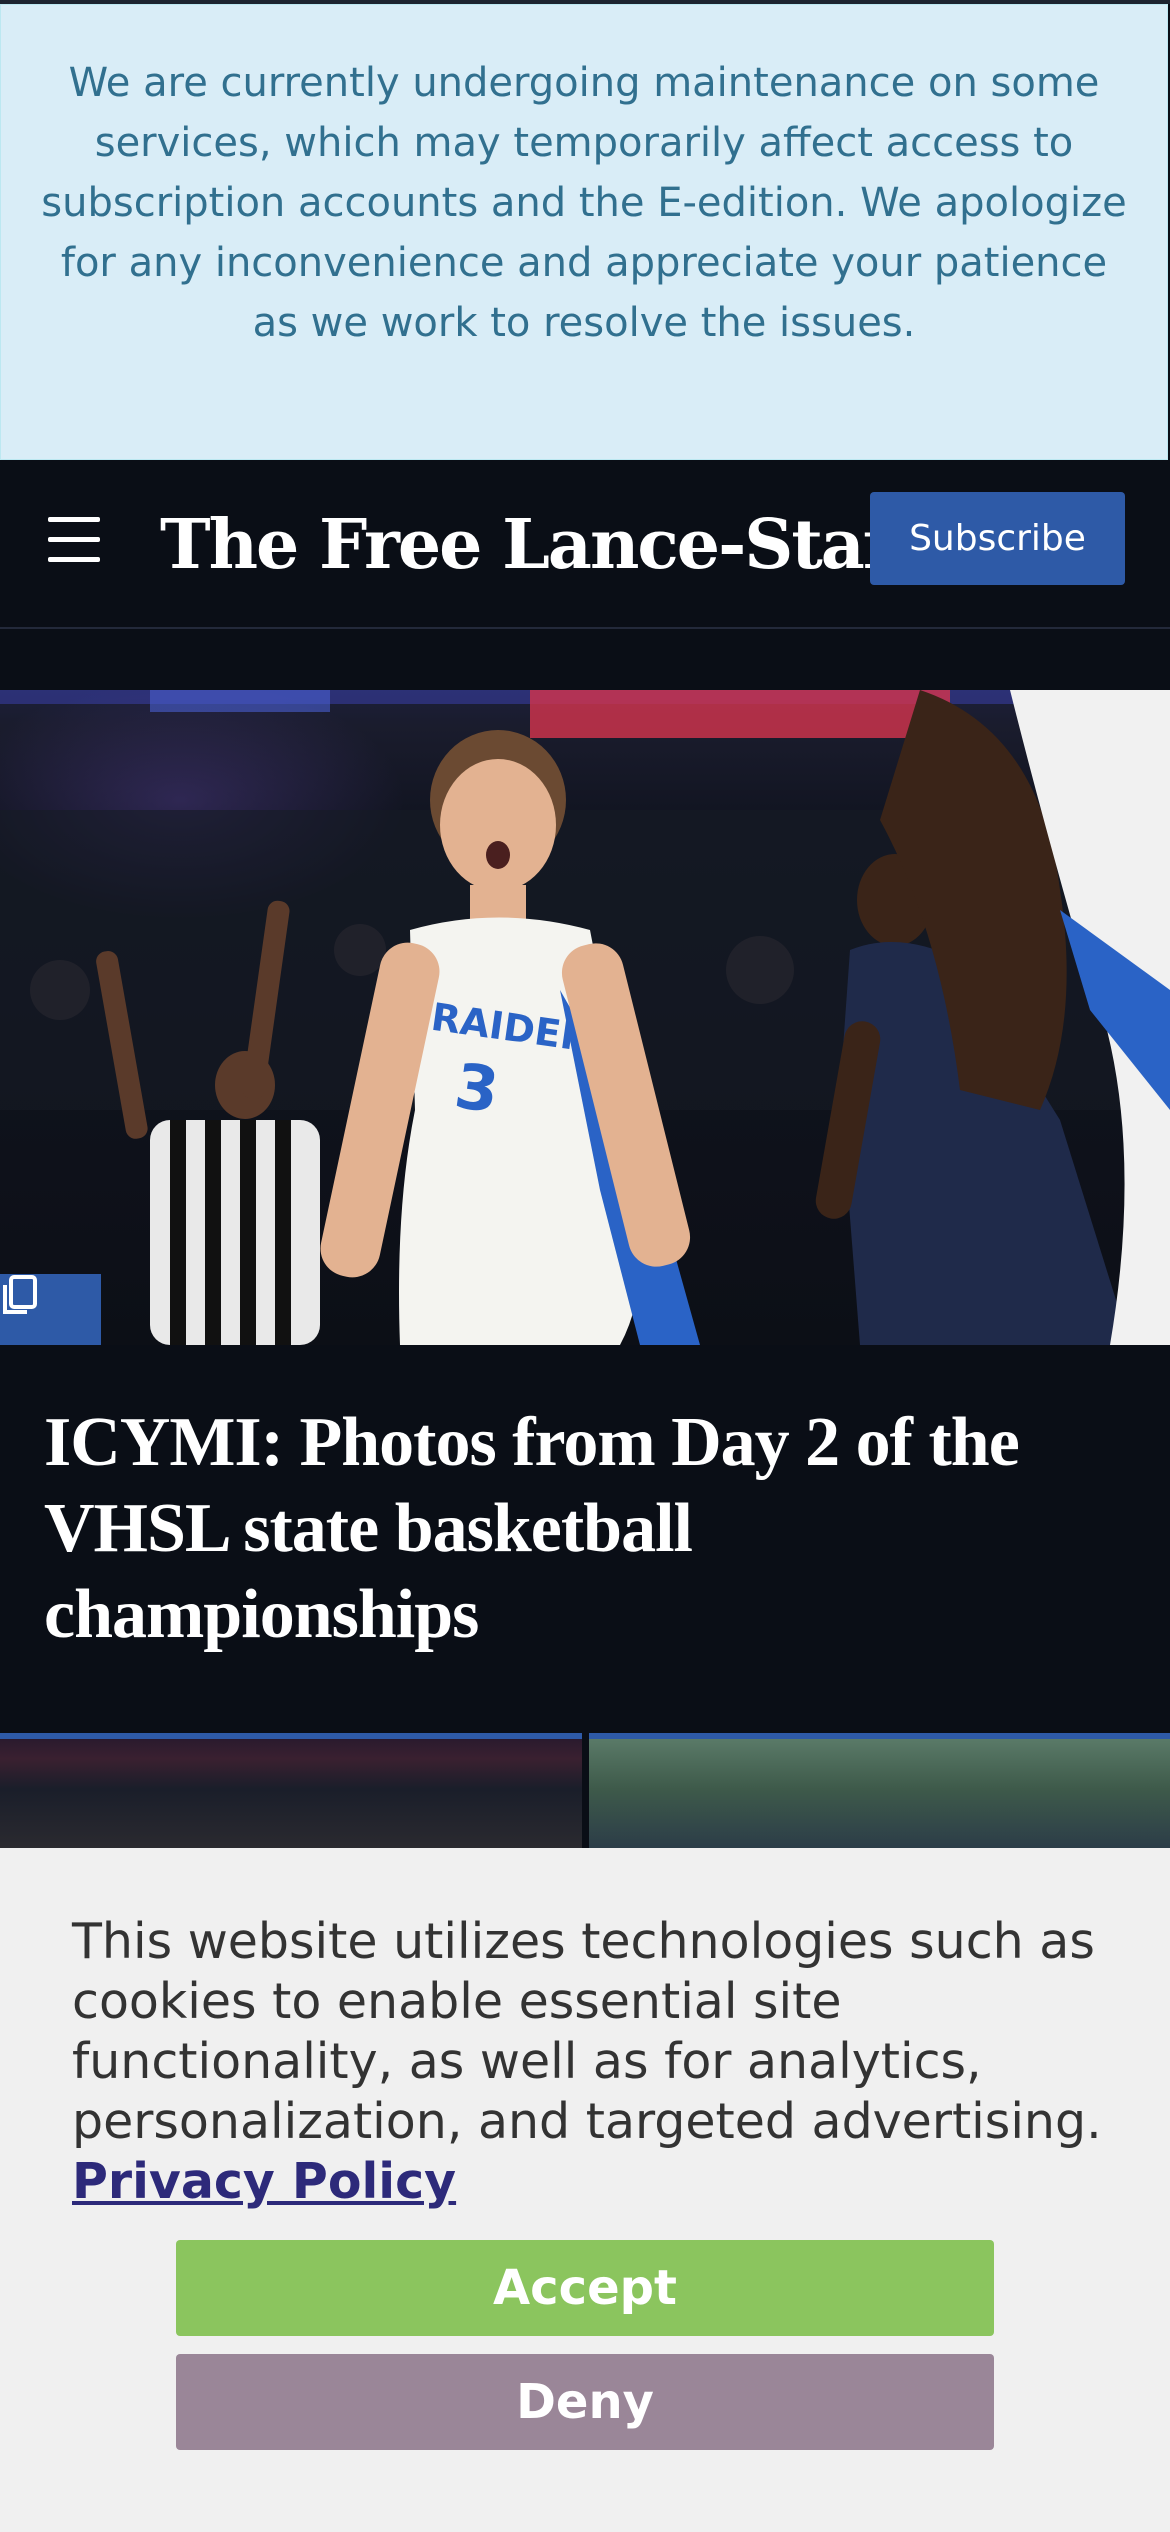 The width and height of the screenshot is (1170, 2532). I want to click on accept-button: Accept, so click(585, 2288).